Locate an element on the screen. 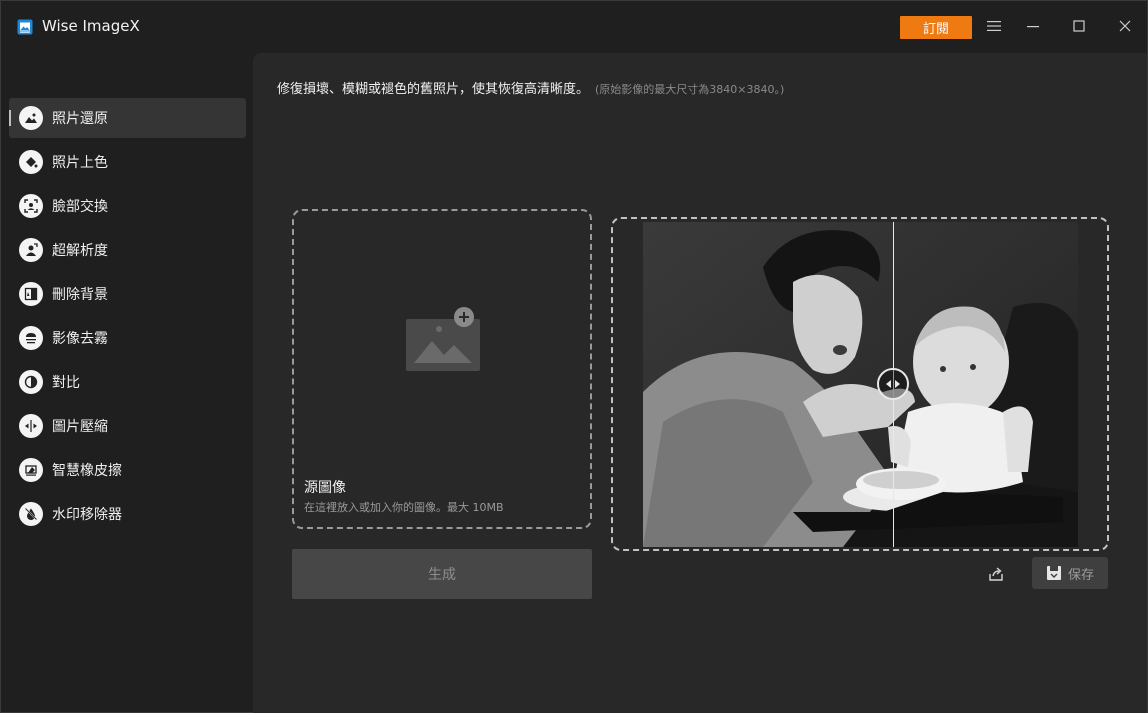  source-image-dropzone: 源圖像 在這裡放入或加入你的圖像。最大 10MB is located at coordinates (442, 369).